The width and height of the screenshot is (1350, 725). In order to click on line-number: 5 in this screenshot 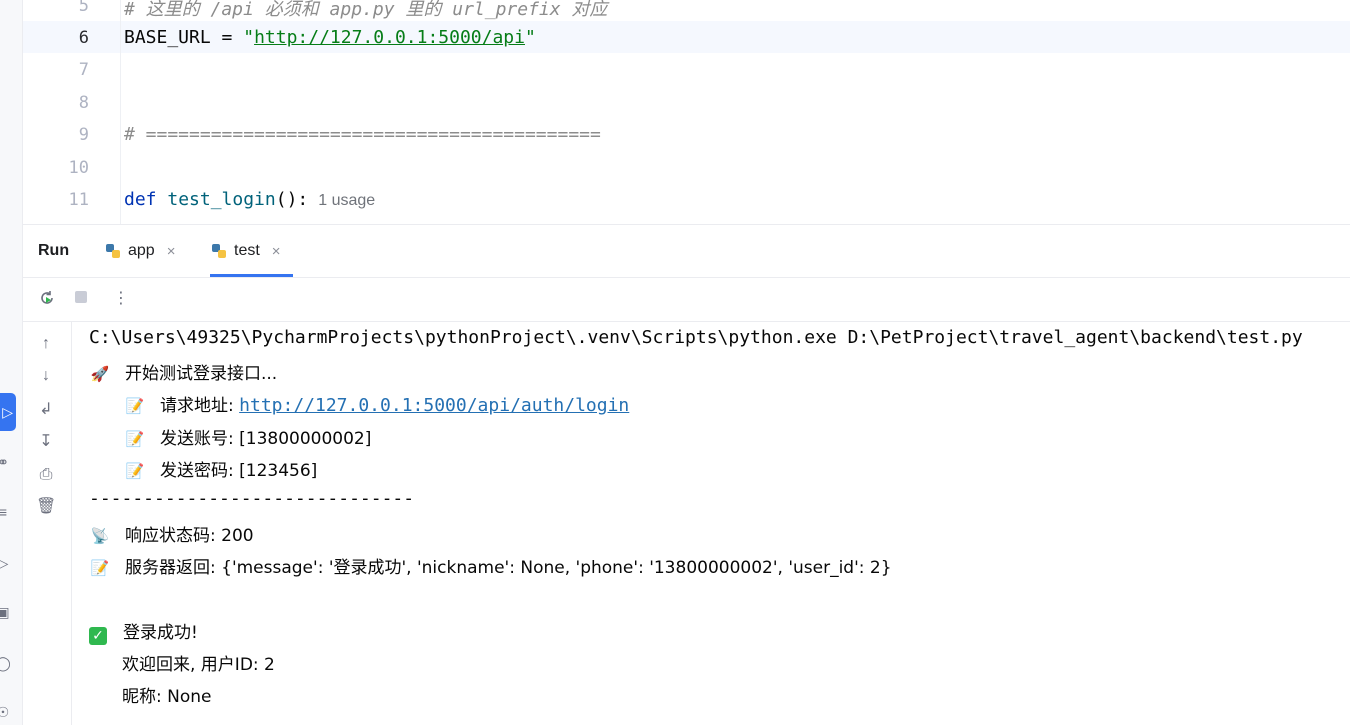, I will do `click(83, 8)`.